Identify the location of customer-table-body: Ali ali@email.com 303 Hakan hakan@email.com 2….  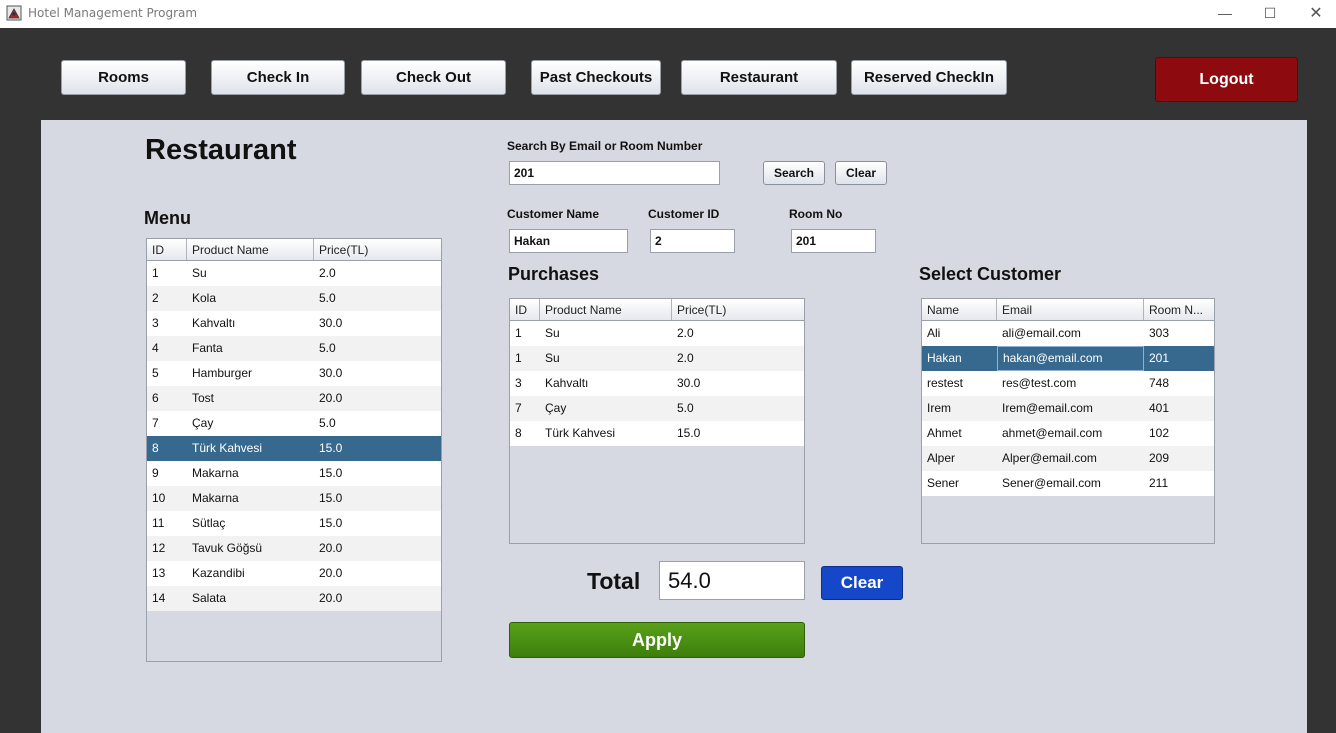
(1068, 408).